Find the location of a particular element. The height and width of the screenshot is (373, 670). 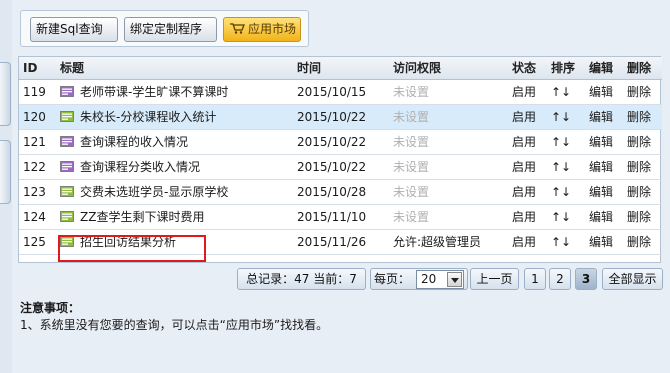

row-title: 朱校长-分校课程收入统计 is located at coordinates (174, 117).